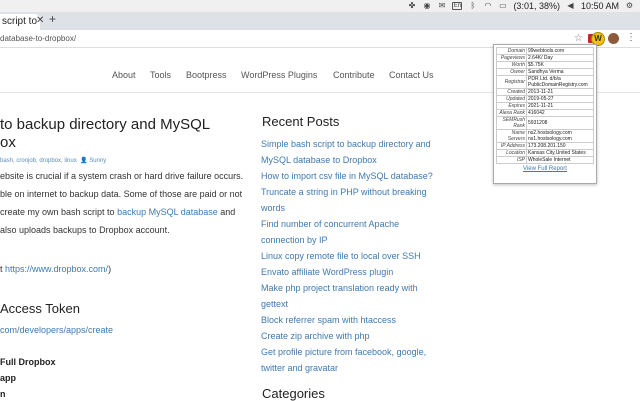 Image resolution: width=640 pixels, height=401 pixels. I want to click on recent-post-link: Block referrer spam with htaccess, so click(351, 320).